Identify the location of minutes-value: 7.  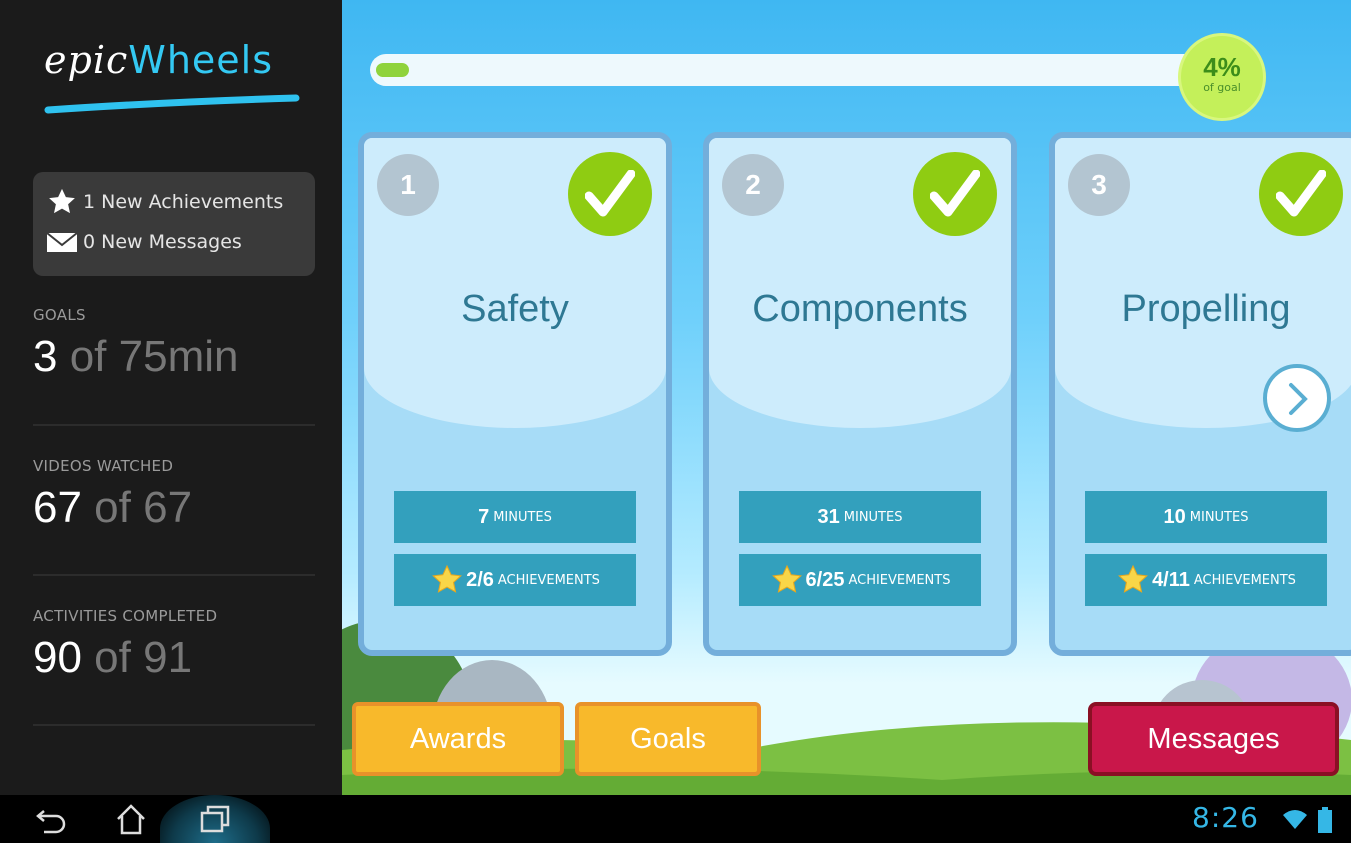
(484, 516).